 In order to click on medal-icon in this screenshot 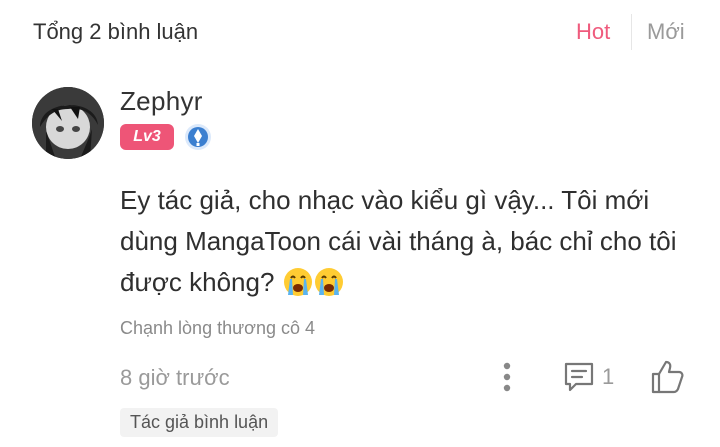, I will do `click(198, 137)`.